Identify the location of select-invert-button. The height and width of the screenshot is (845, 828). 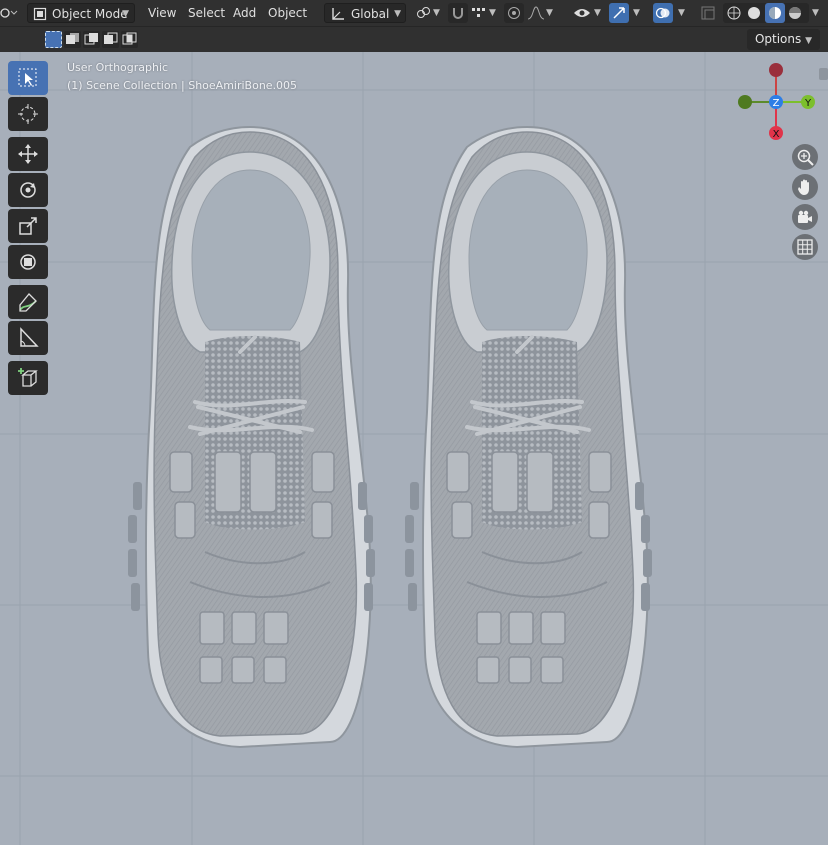
(110, 39).